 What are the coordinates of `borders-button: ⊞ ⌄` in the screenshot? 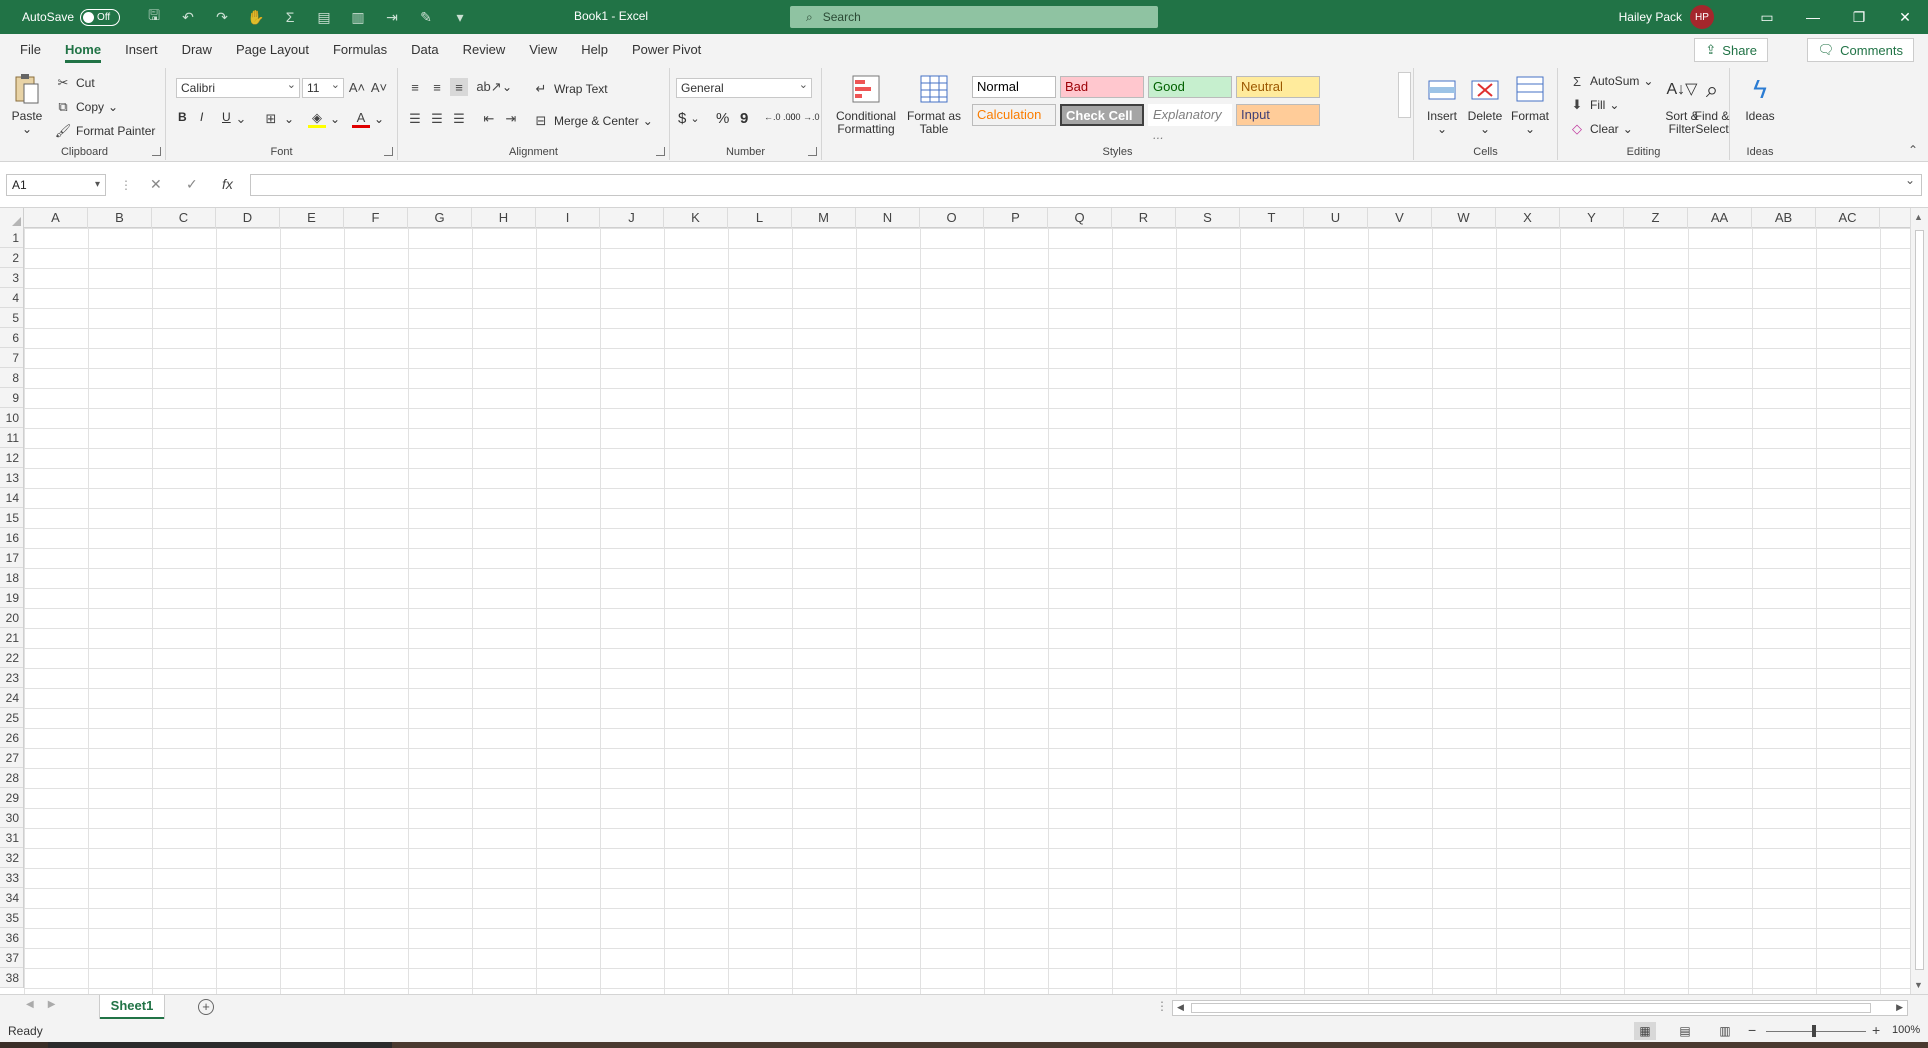 It's located at (278, 119).